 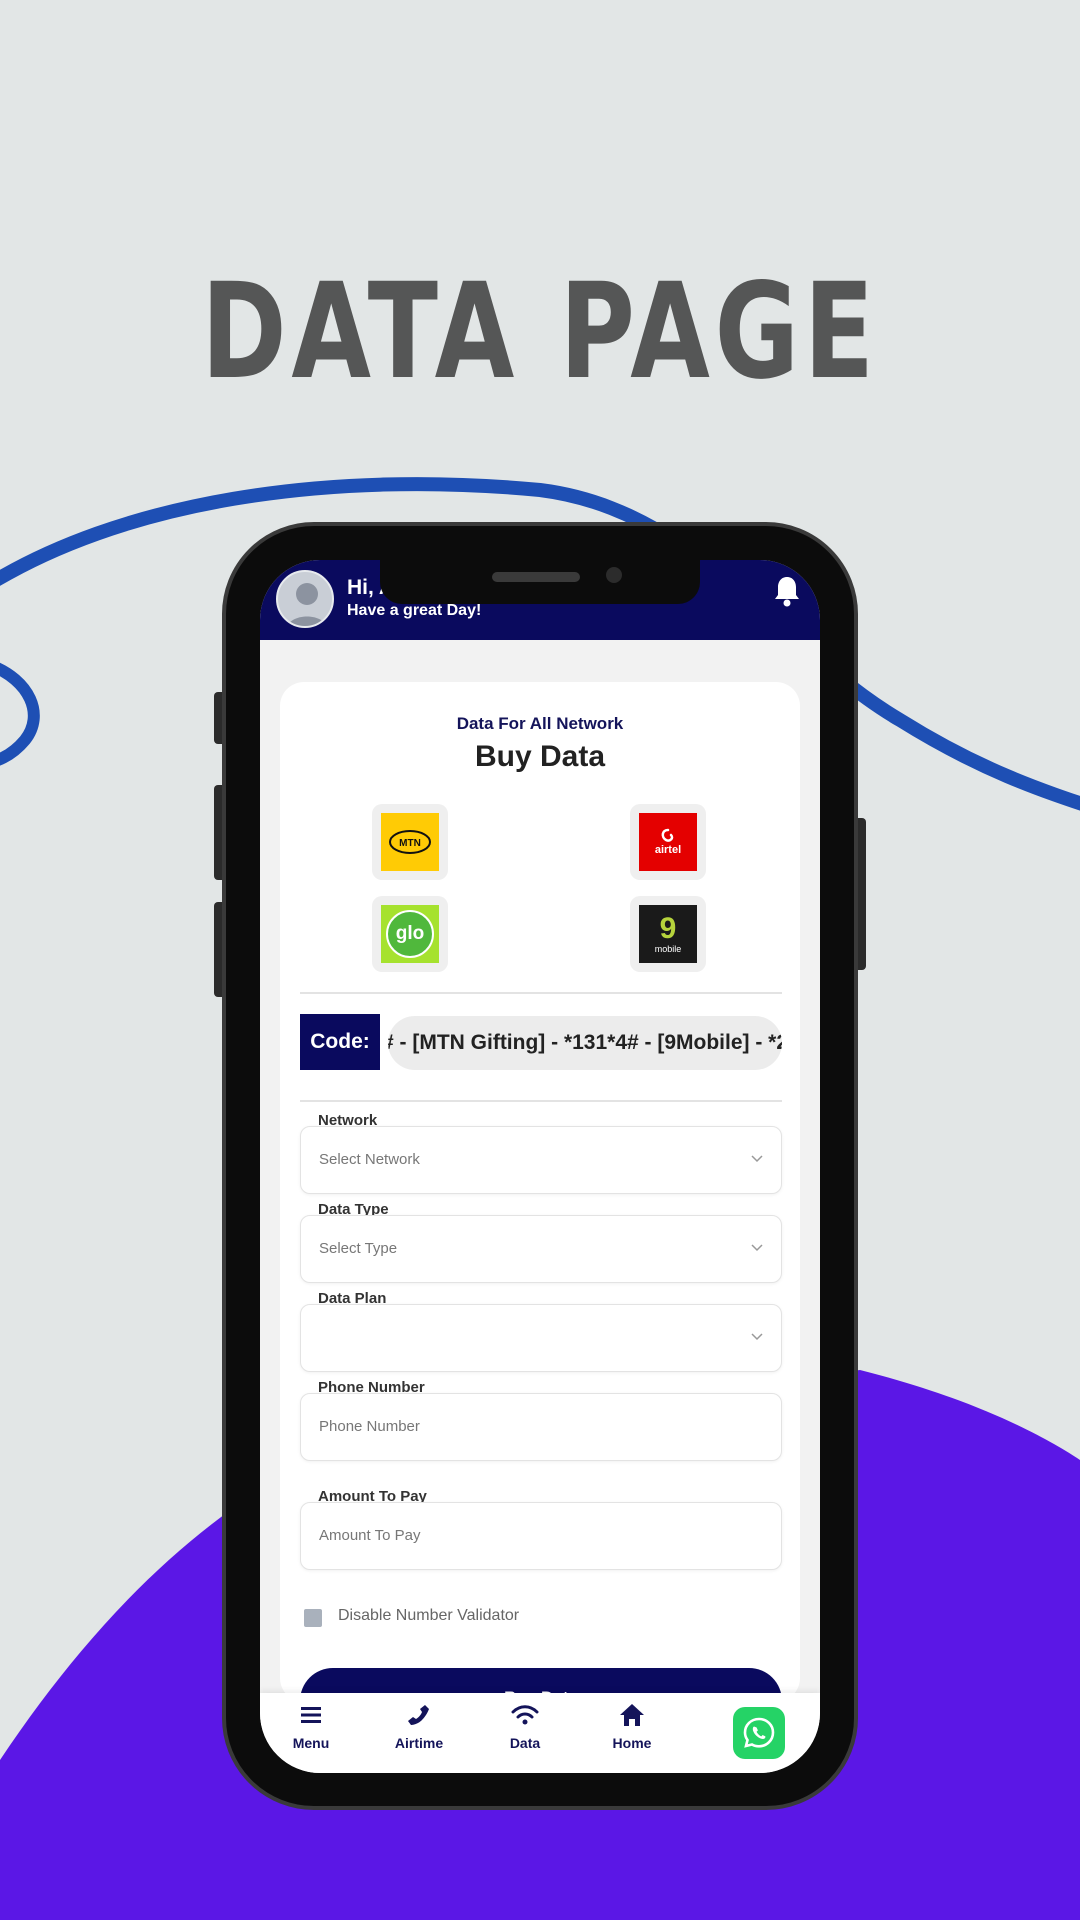 What do you see at coordinates (541, 1536) in the screenshot?
I see `amount-input: Amount To Pay` at bounding box center [541, 1536].